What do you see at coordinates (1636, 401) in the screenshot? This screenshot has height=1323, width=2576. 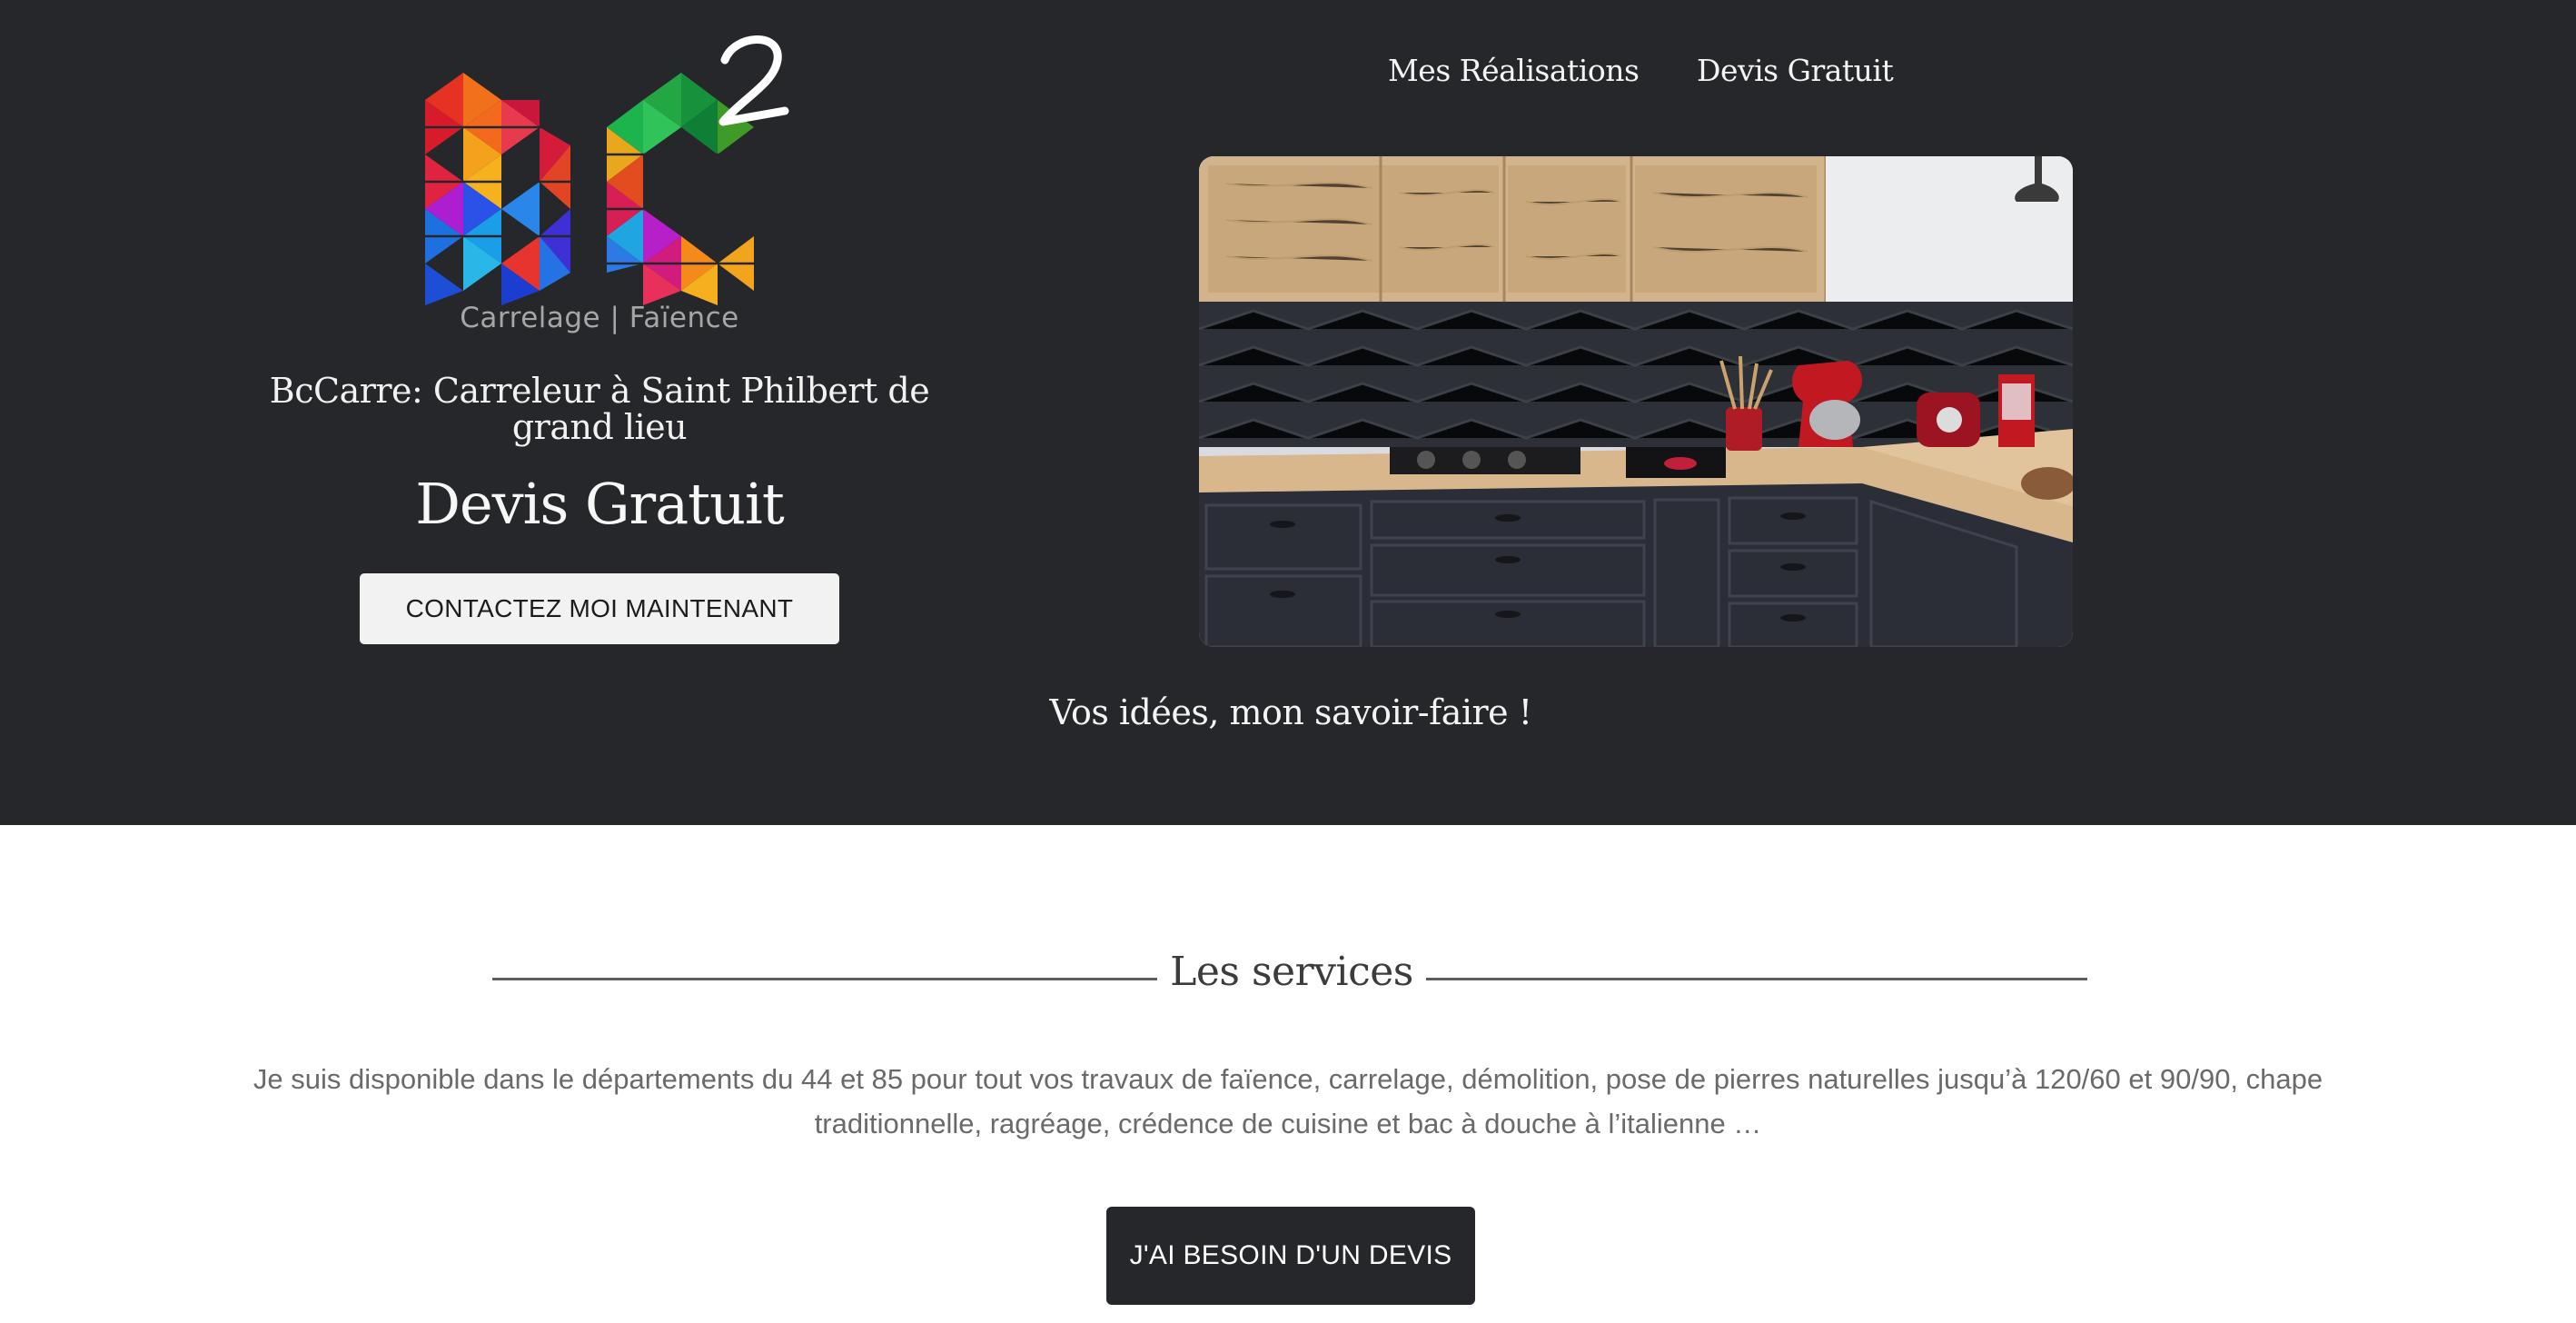 I see `kitchen-photo` at bounding box center [1636, 401].